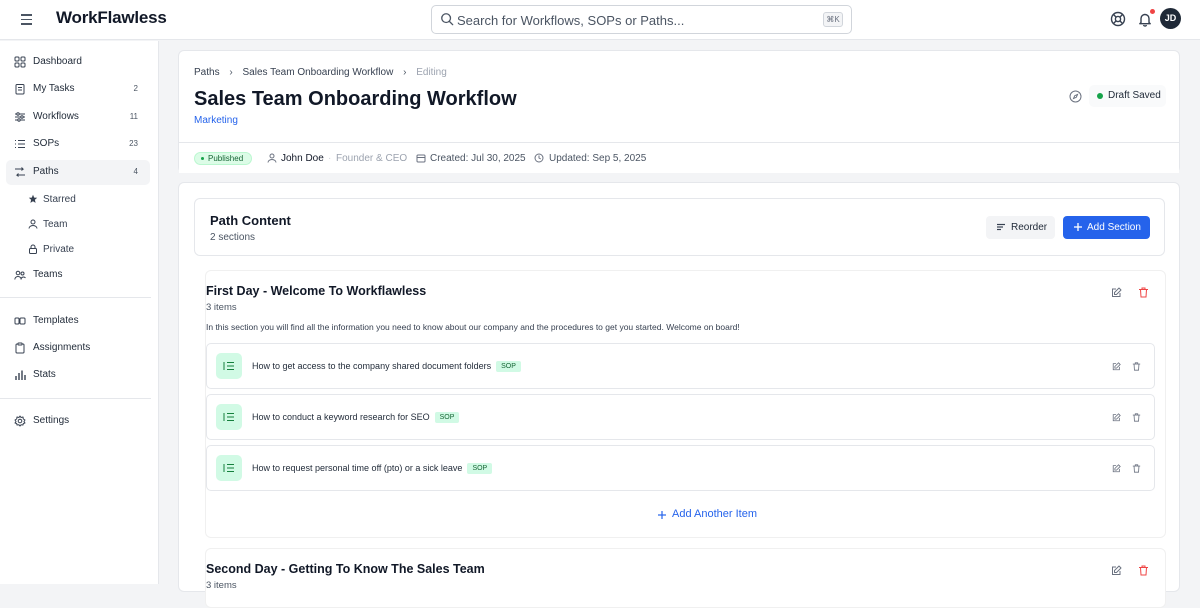 This screenshot has height=608, width=1200. Describe the element at coordinates (1020, 227) in the screenshot. I see `reorder-button: Reorder` at that location.